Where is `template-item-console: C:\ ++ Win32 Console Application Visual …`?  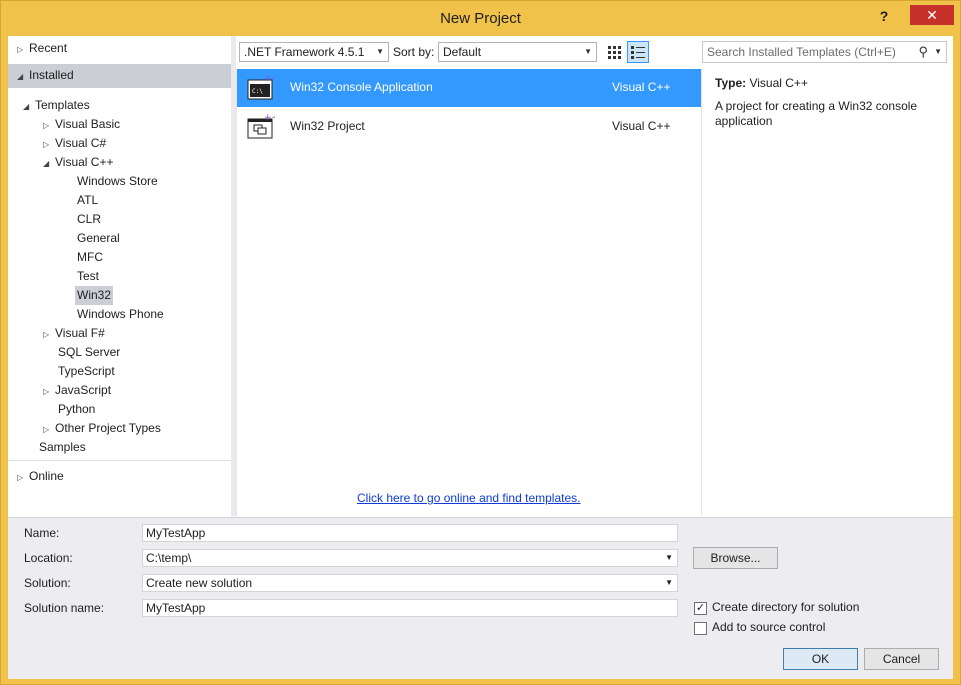 template-item-console: C:\ ++ Win32 Console Application Visual … is located at coordinates (469, 88).